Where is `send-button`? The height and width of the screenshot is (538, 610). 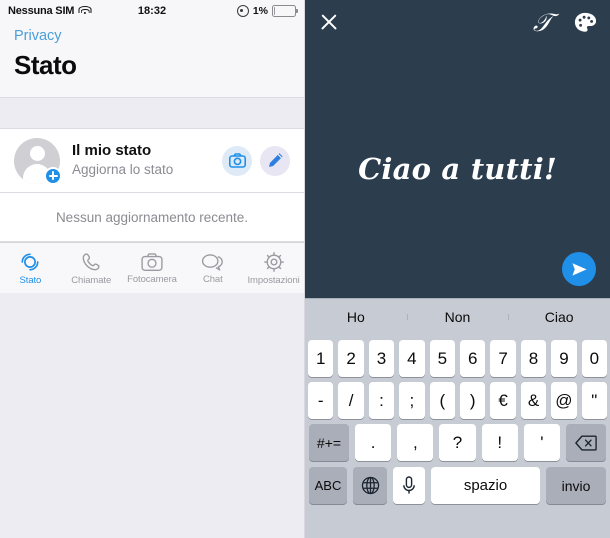
send-button is located at coordinates (579, 269).